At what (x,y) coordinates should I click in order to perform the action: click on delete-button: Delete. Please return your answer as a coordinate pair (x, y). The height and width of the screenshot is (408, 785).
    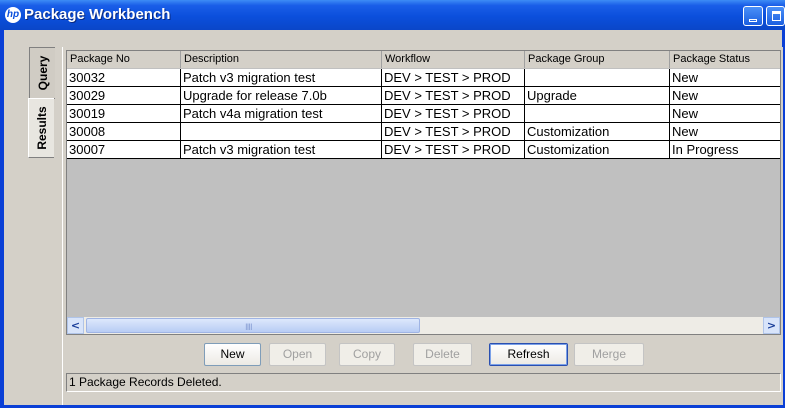
    Looking at the image, I should click on (442, 354).